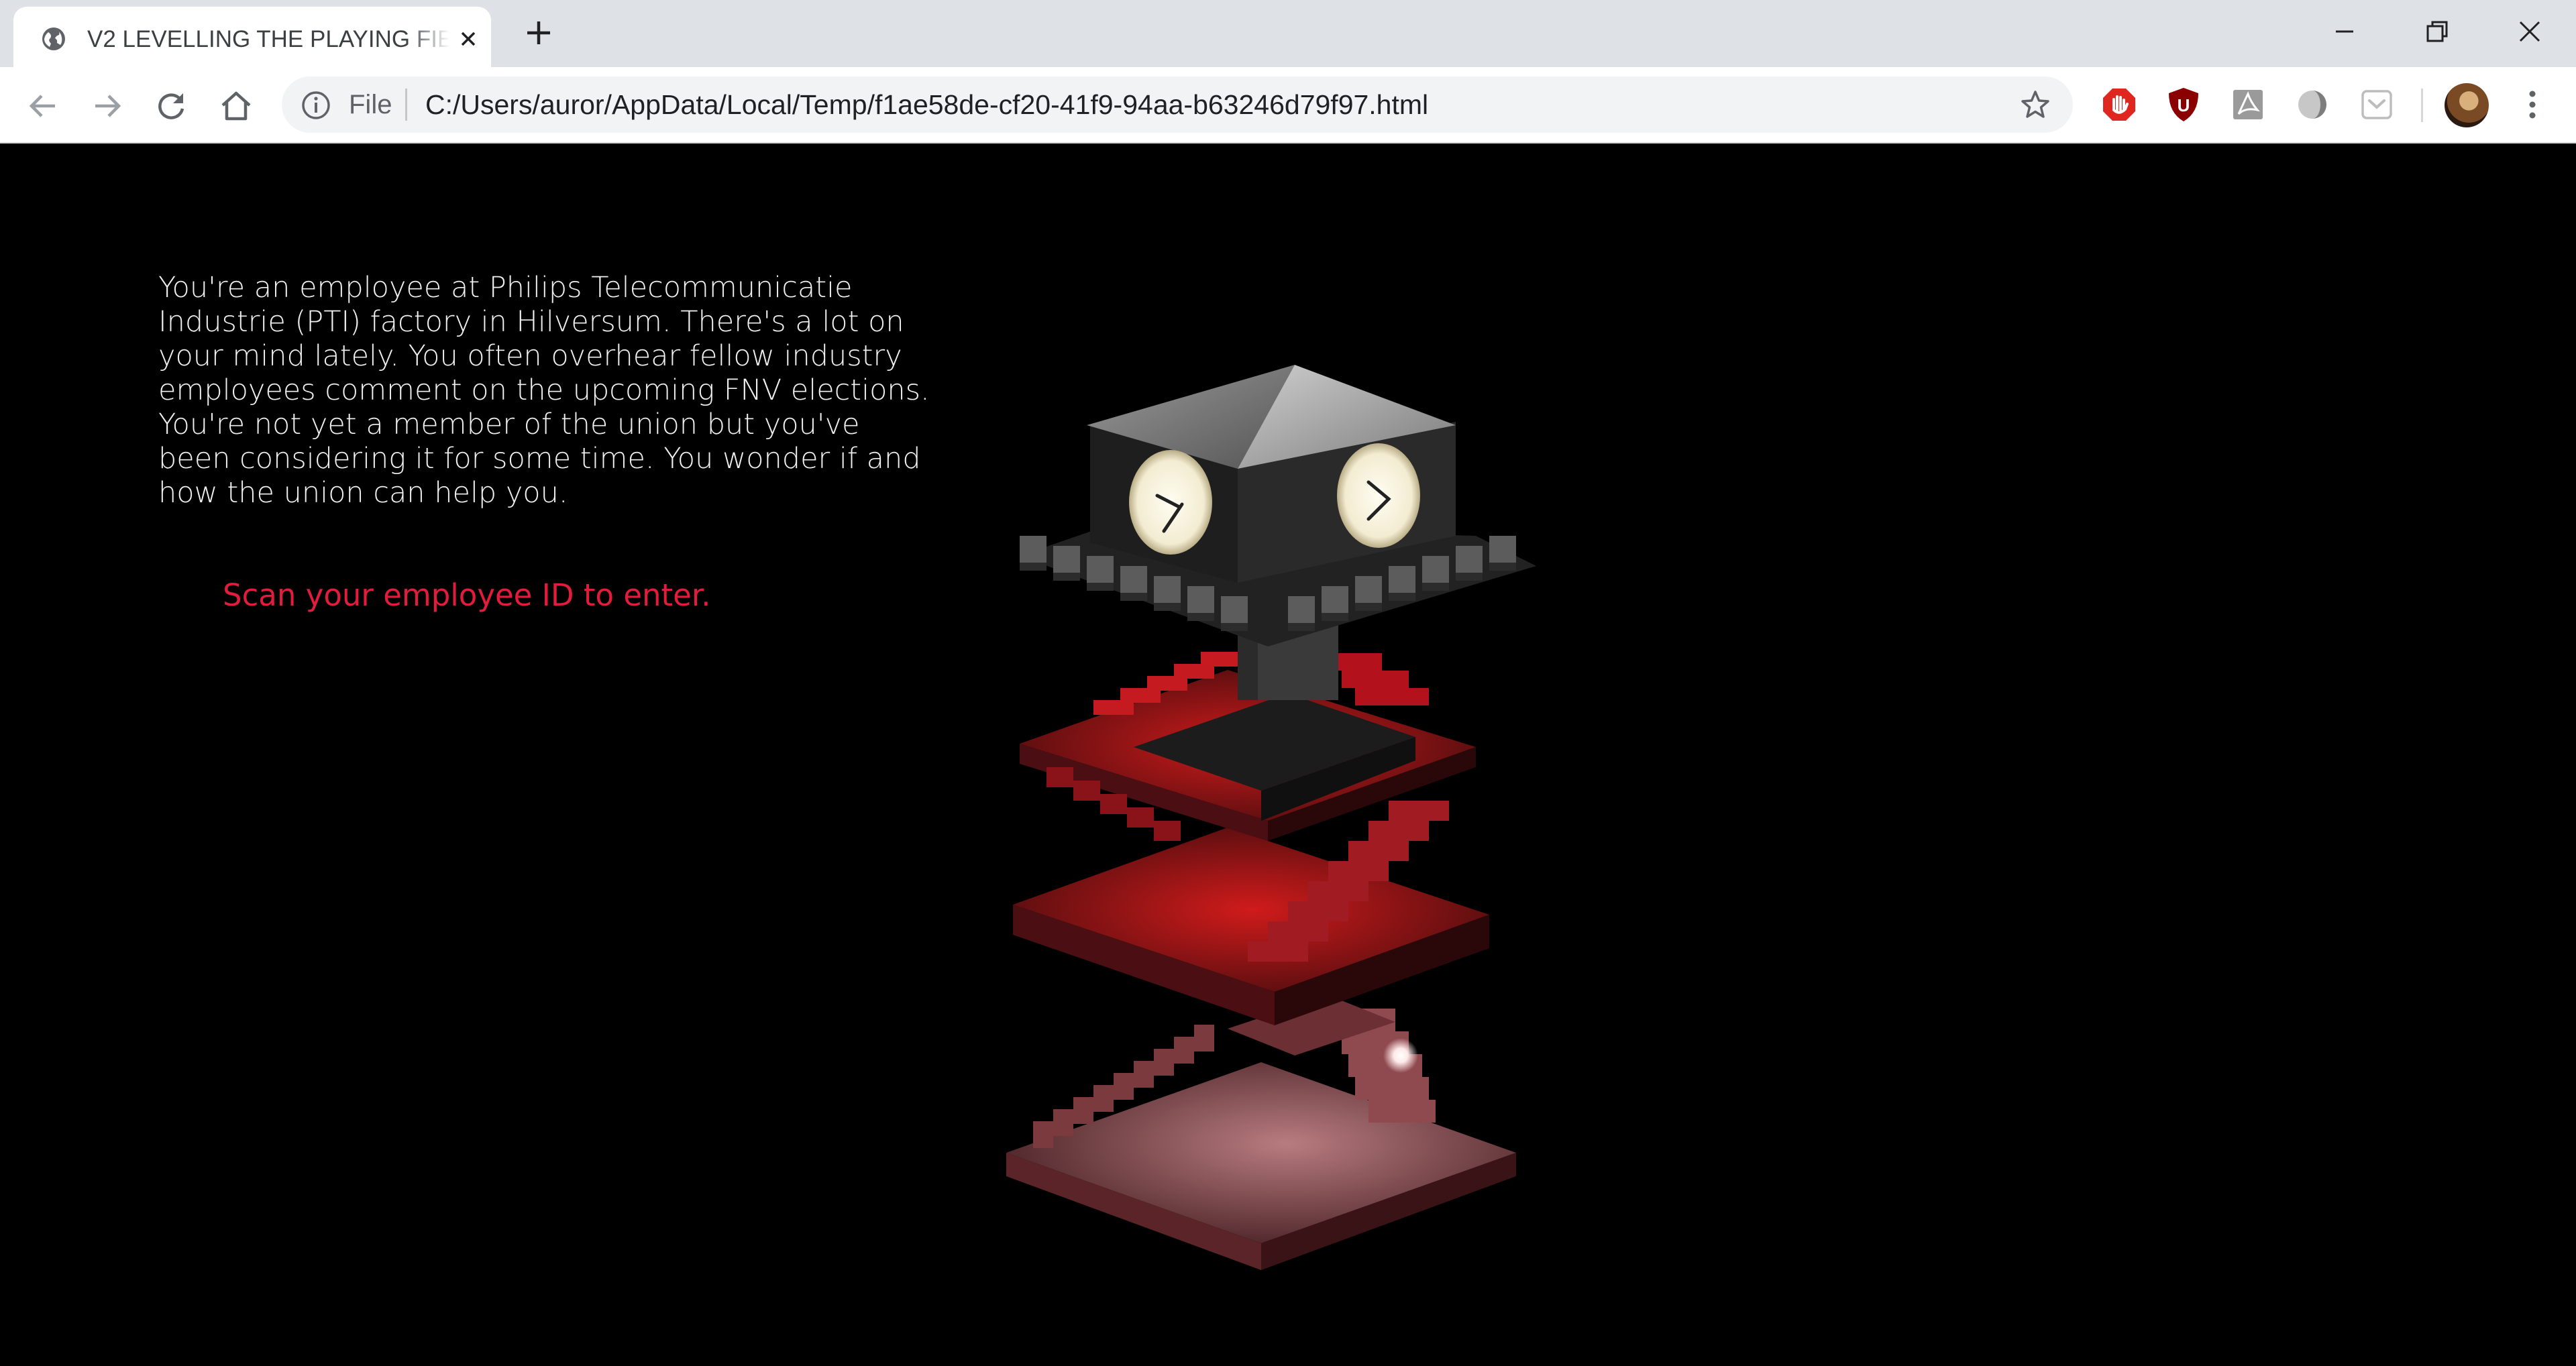 The height and width of the screenshot is (1366, 2576). What do you see at coordinates (1170, 502) in the screenshot?
I see `left-clock-face` at bounding box center [1170, 502].